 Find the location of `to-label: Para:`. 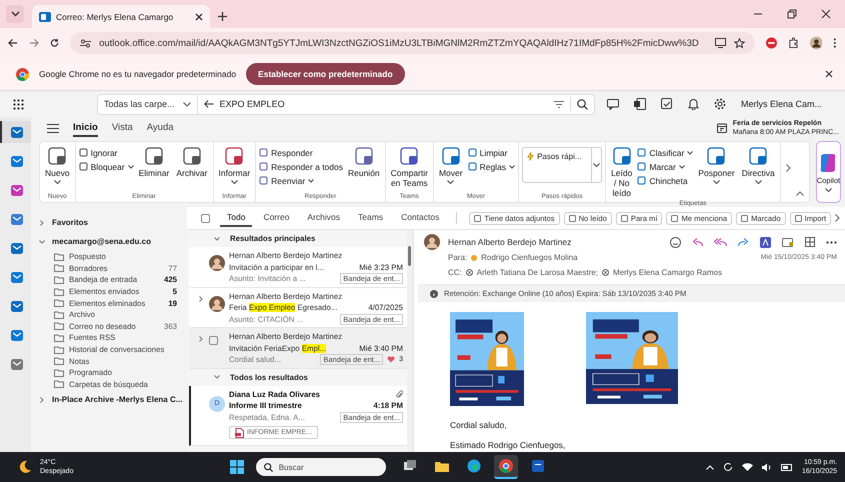

to-label: Para: is located at coordinates (458, 257).